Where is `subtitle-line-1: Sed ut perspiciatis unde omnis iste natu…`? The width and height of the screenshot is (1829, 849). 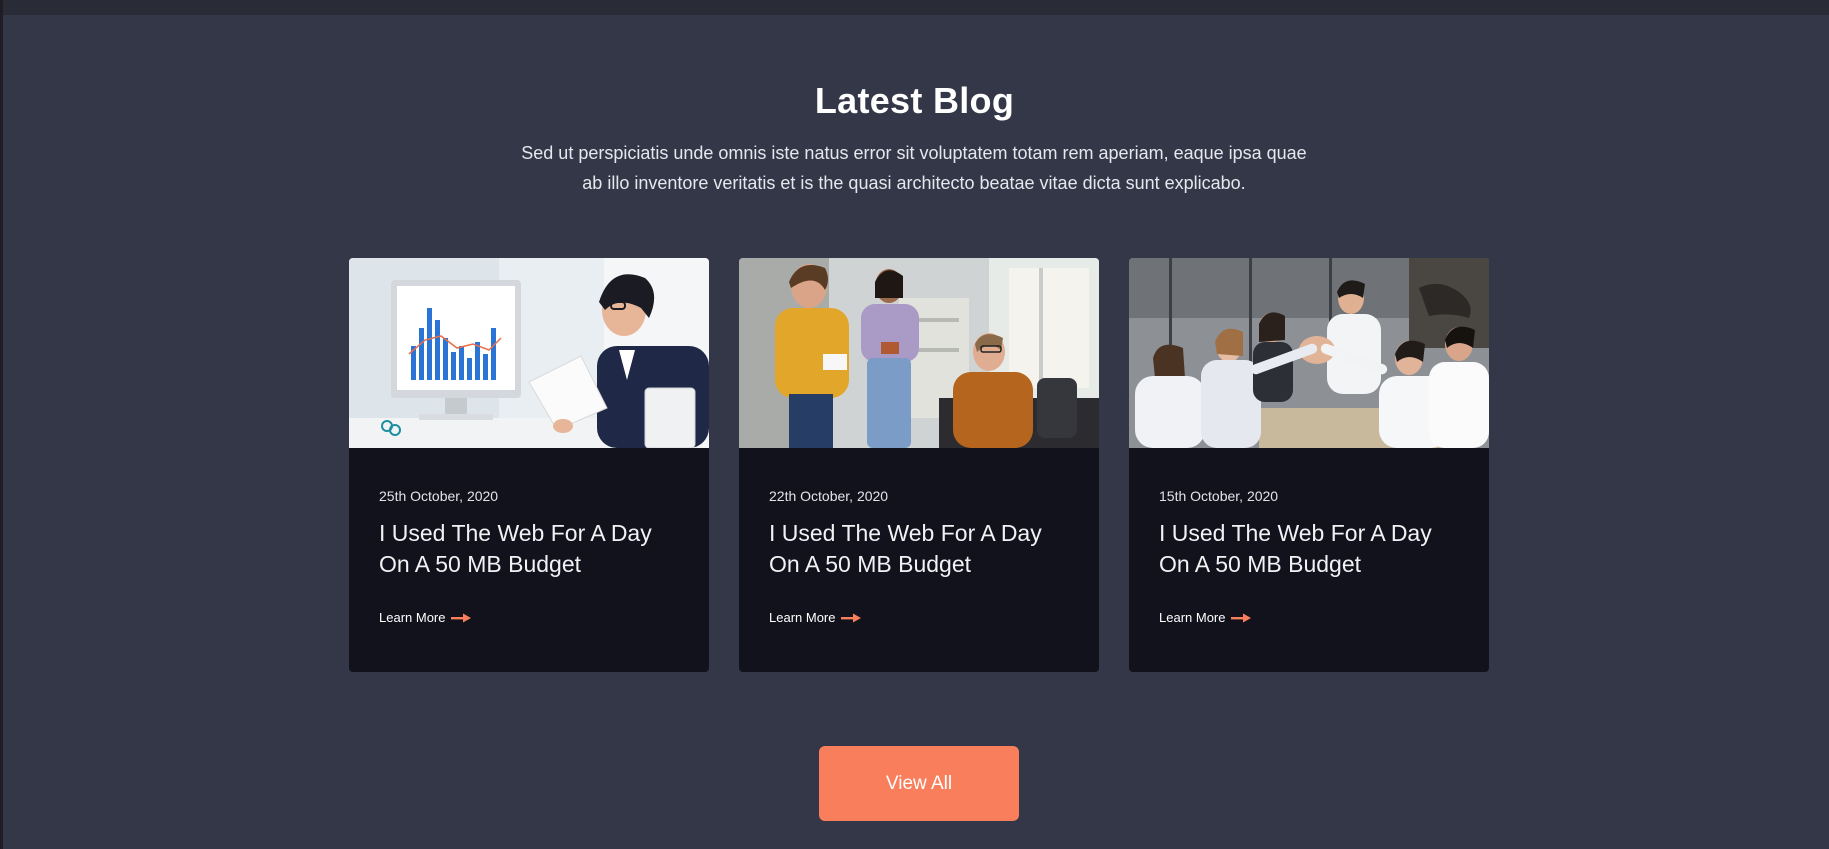 subtitle-line-1: Sed ut perspiciatis unde omnis iste natu… is located at coordinates (914, 153).